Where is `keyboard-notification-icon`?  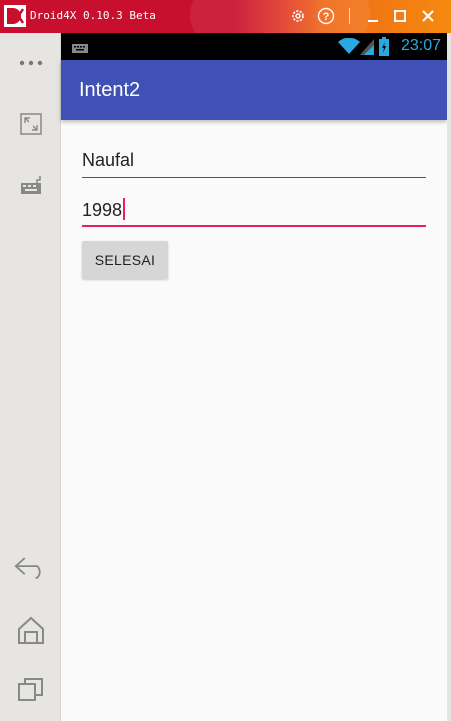 keyboard-notification-icon is located at coordinates (80, 50).